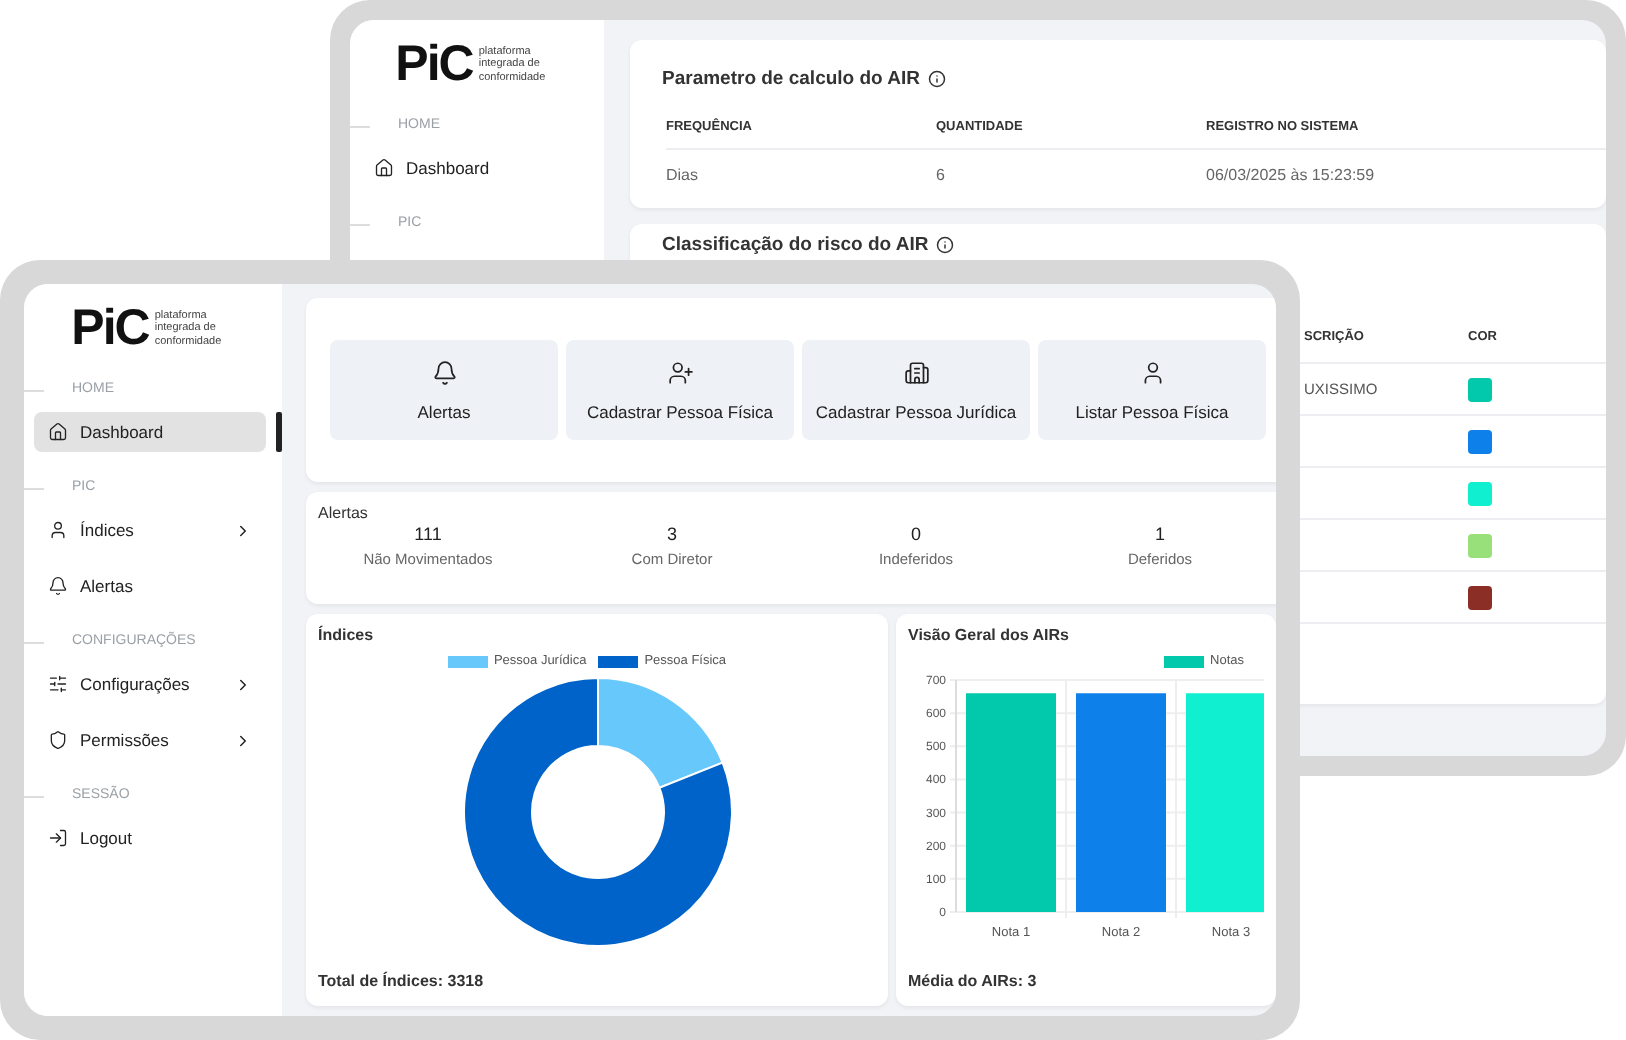 The width and height of the screenshot is (1626, 1040). I want to click on shield-icon, so click(58, 740).